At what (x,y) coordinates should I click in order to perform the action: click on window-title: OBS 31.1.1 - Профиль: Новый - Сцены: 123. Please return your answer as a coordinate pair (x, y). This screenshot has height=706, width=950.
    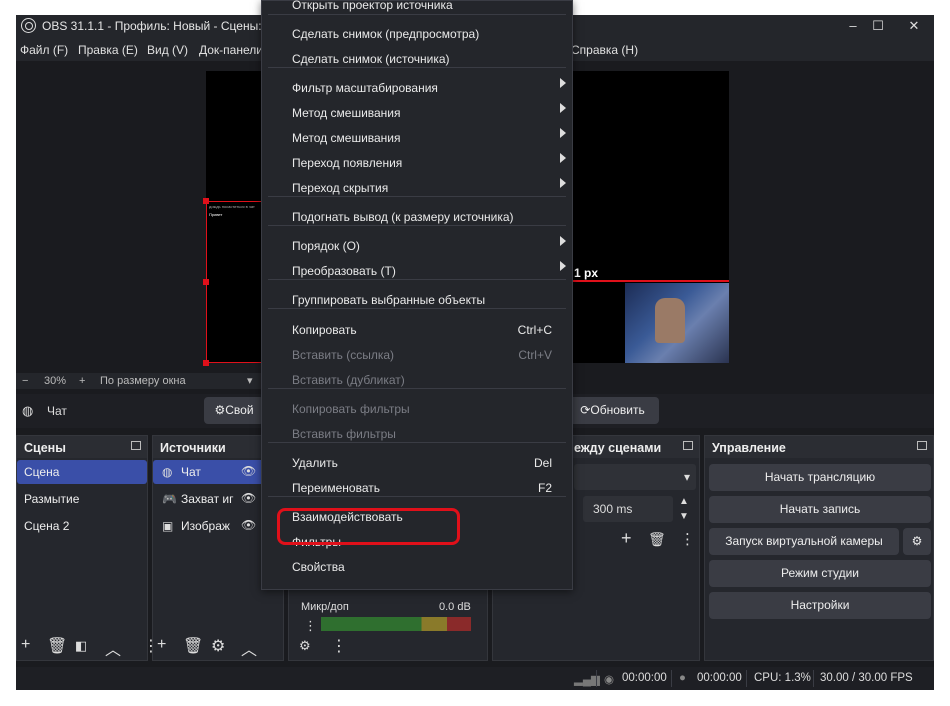
    Looking at the image, I should click on (163, 26).